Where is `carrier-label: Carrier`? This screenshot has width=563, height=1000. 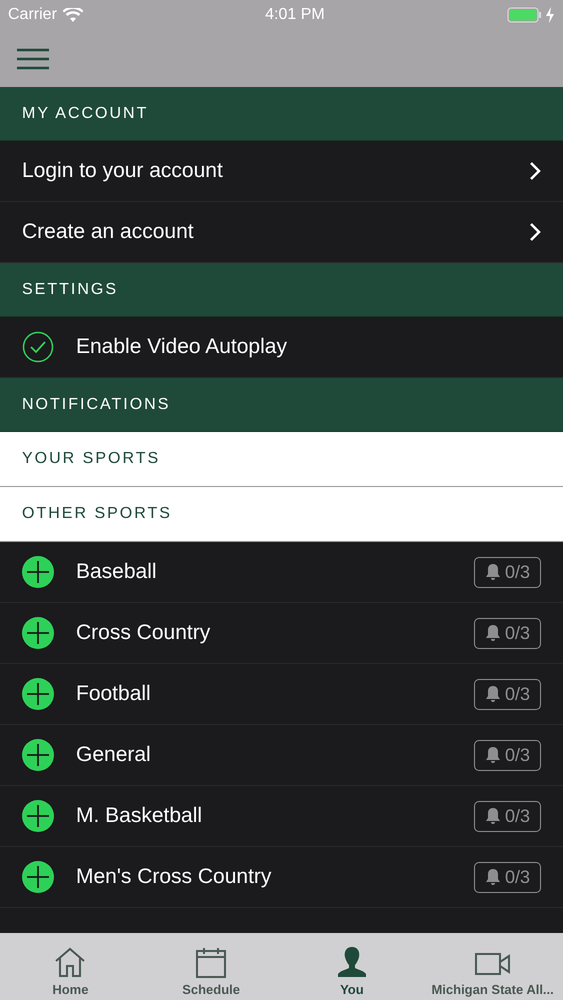 carrier-label: Carrier is located at coordinates (32, 15).